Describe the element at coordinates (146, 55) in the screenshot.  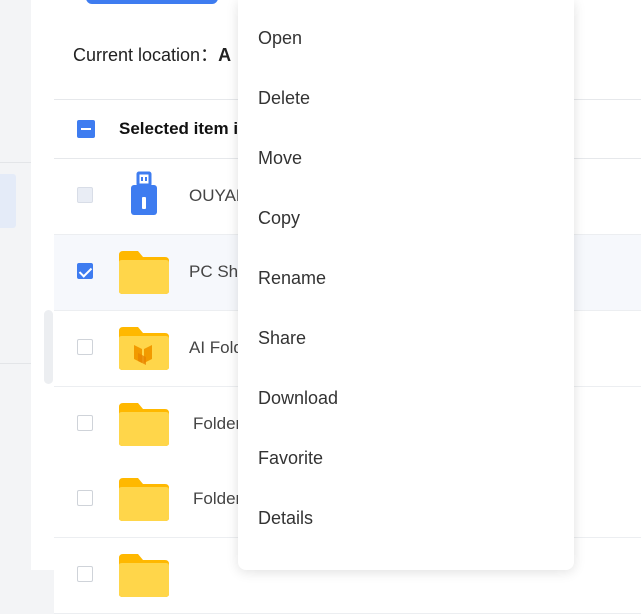
I see `location-label: Current location：` at that location.